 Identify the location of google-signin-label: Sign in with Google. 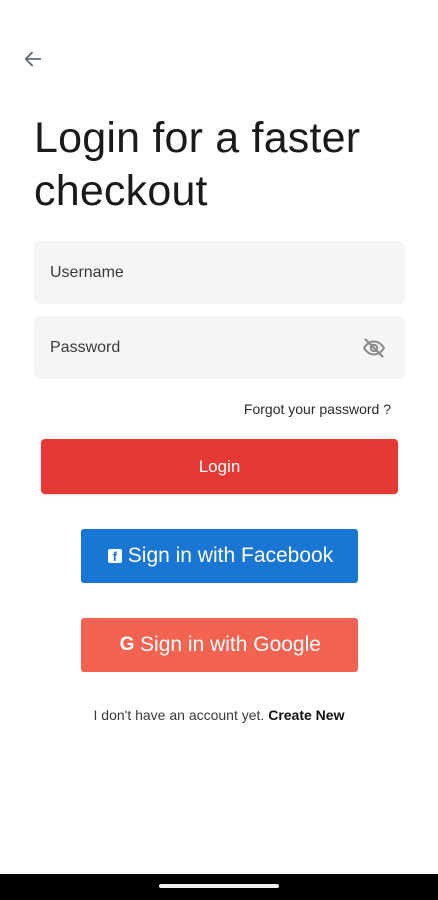
(230, 644).